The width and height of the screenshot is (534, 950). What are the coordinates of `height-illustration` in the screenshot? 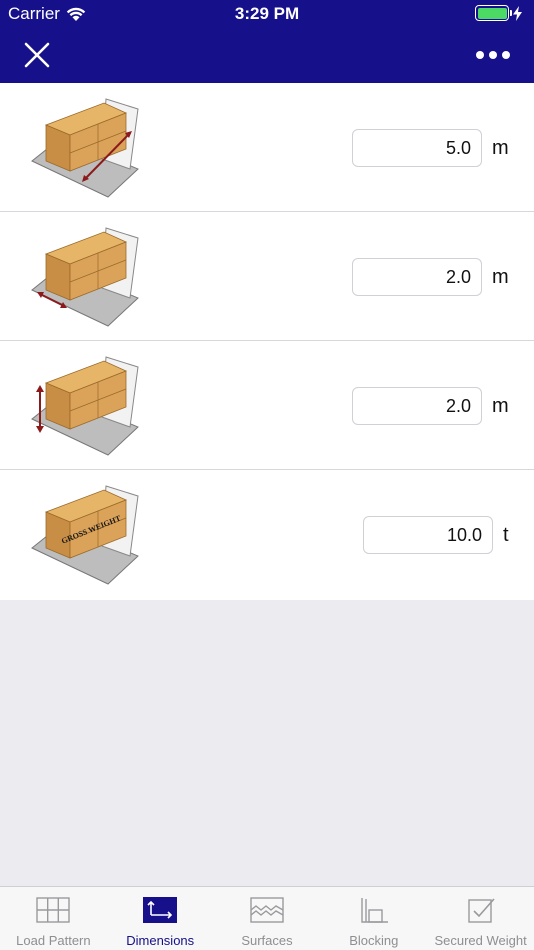 It's located at (85, 406).